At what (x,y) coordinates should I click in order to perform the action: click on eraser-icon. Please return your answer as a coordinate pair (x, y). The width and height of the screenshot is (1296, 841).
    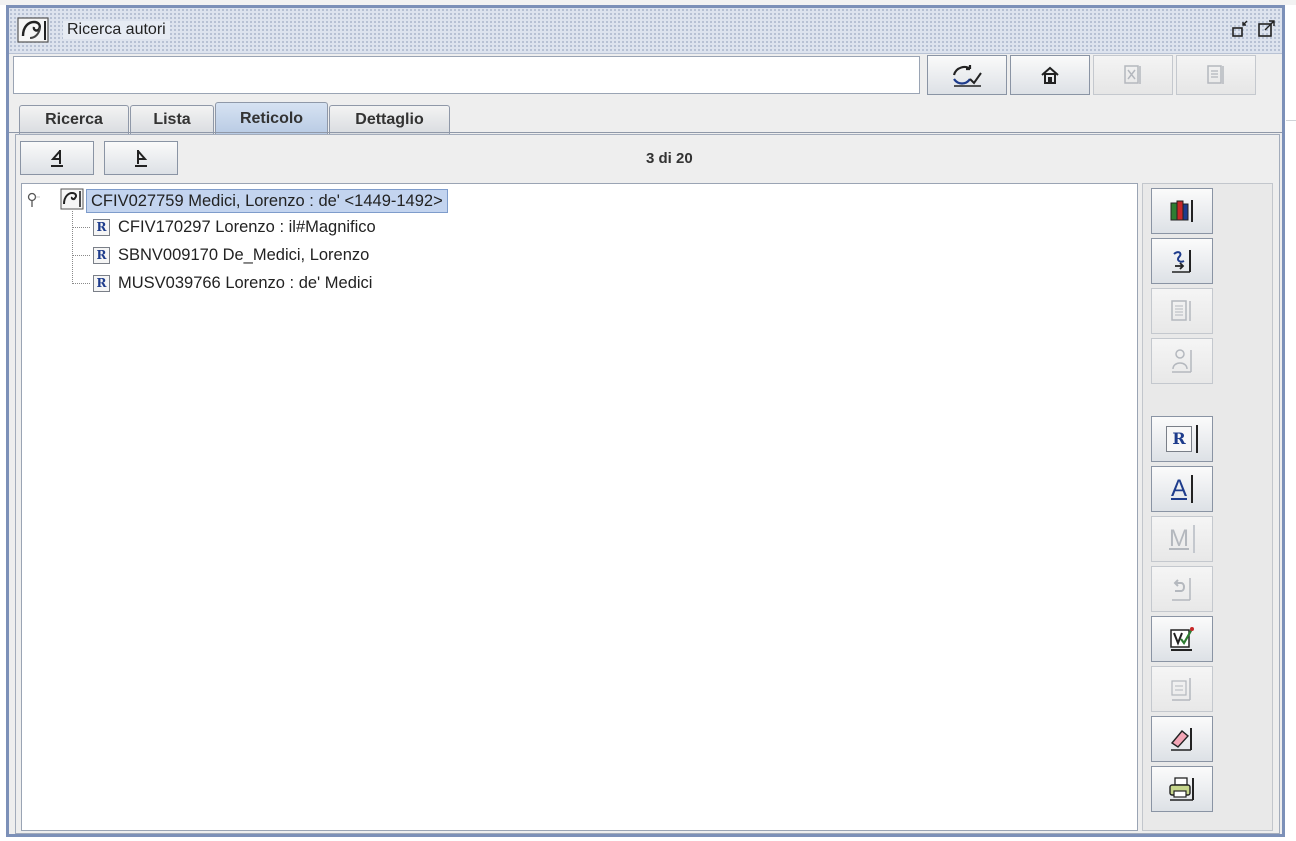
    Looking at the image, I should click on (1181, 739).